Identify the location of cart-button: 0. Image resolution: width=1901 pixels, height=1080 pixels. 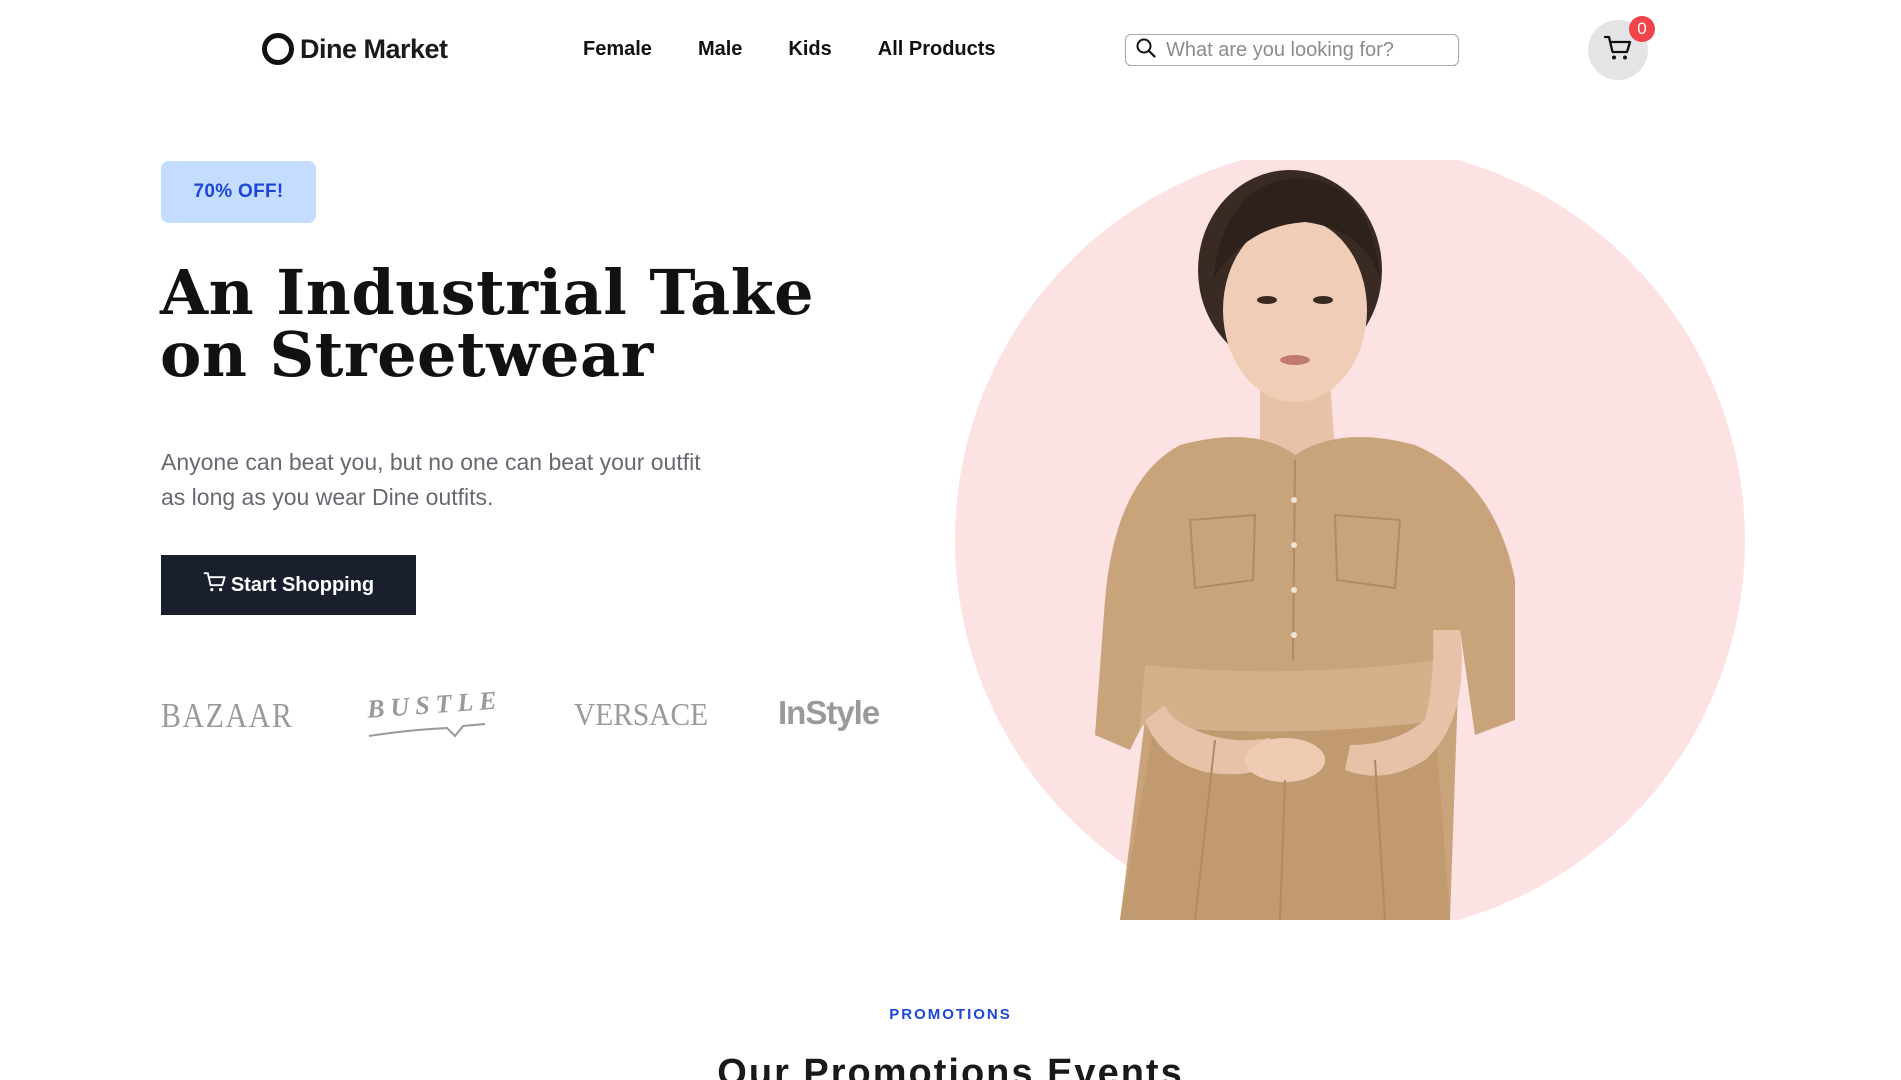
(1621, 48).